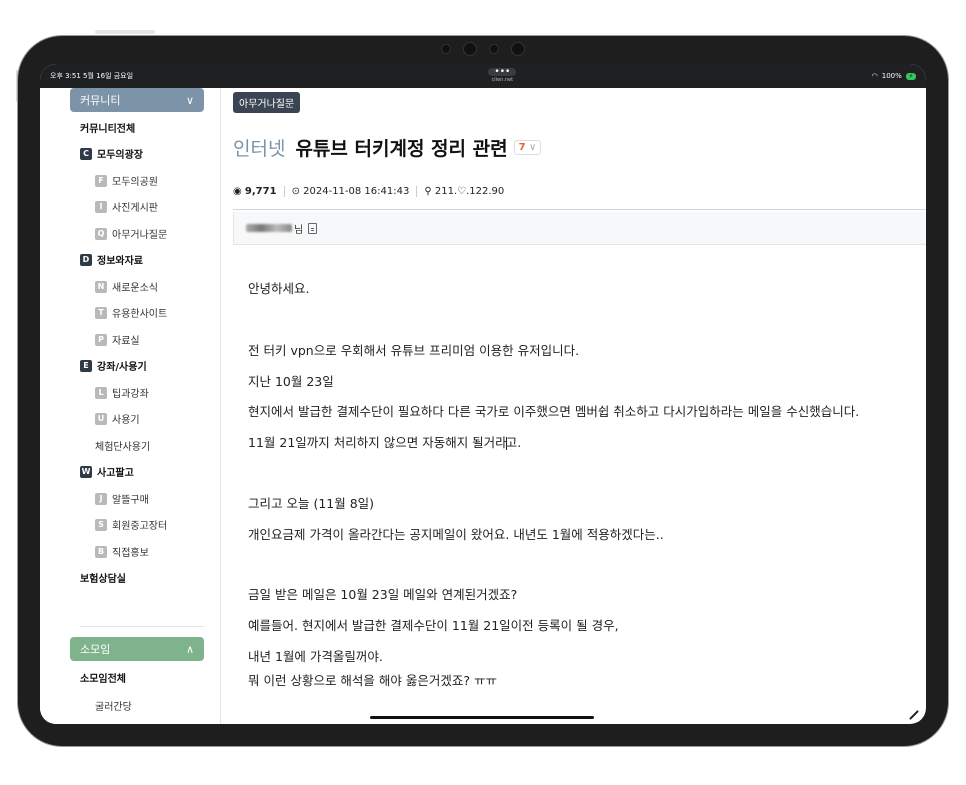 Image resolution: width=966 pixels, height=785 pixels. I want to click on more-dots-icon: •••, so click(502, 72).